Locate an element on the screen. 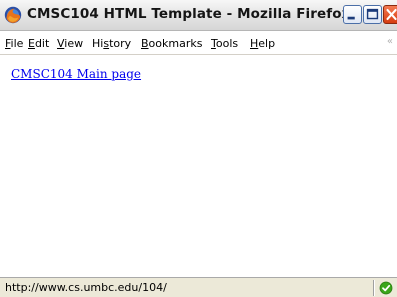 The width and height of the screenshot is (397, 297). toolbar-overflow-chevron-icon: « is located at coordinates (390, 41).